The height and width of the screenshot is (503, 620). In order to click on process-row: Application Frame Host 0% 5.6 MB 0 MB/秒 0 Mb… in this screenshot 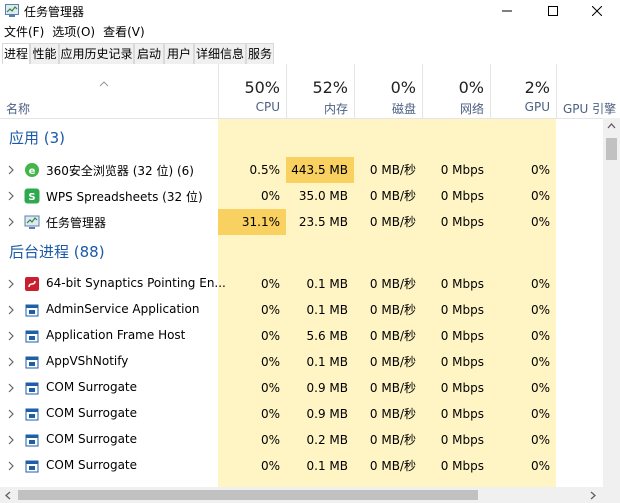, I will do `click(301, 336)`.